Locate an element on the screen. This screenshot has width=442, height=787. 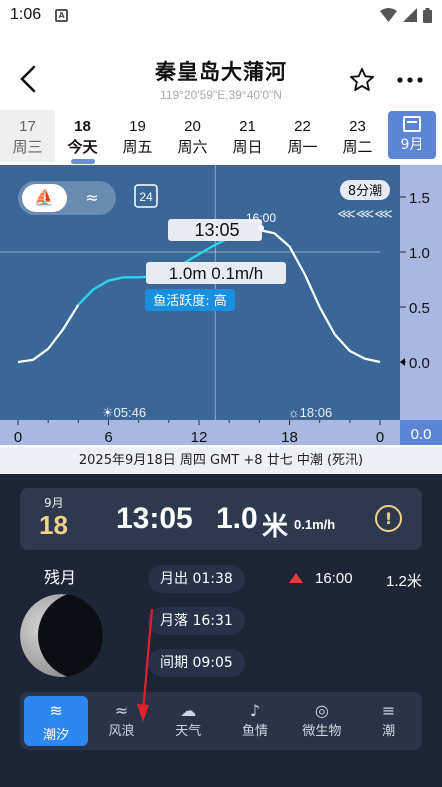
date-weekday: 周五 is located at coordinates (137, 147).